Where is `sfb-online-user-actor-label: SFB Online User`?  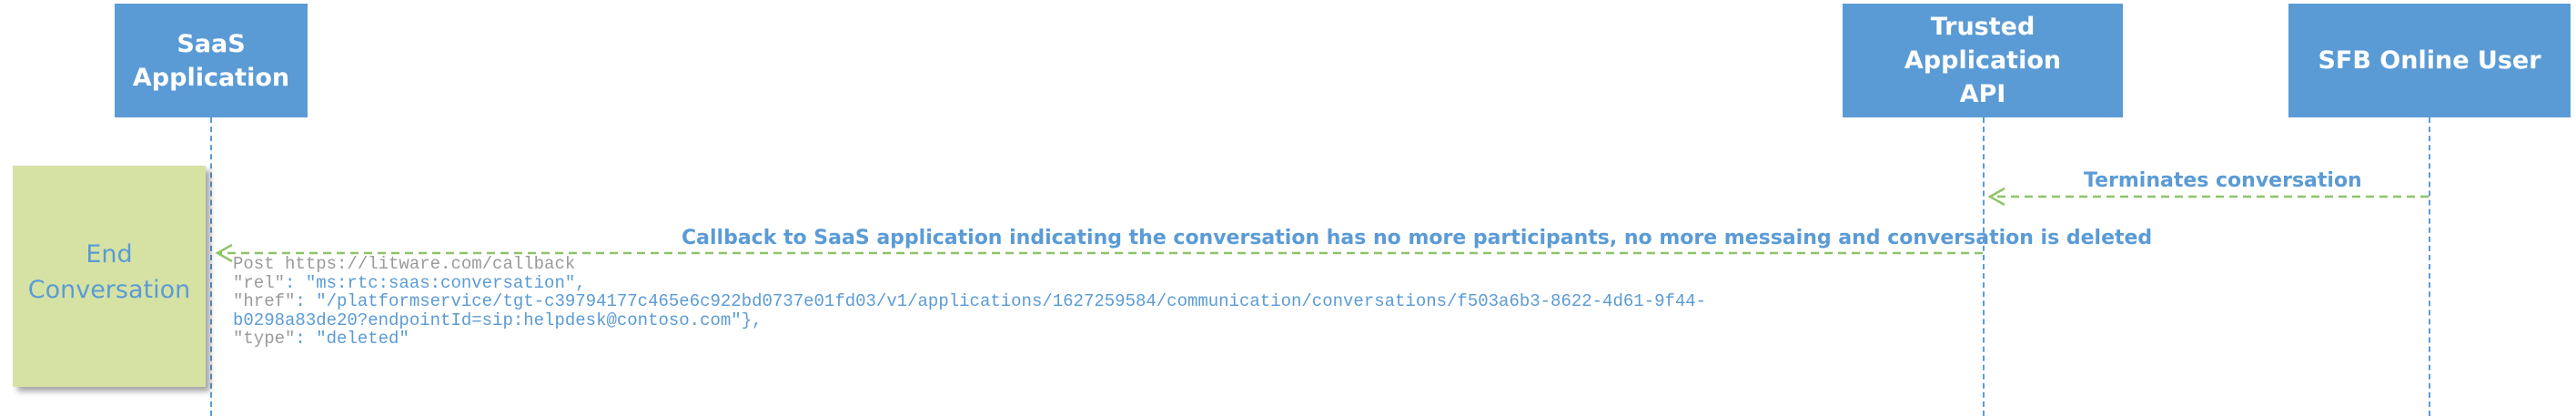 sfb-online-user-actor-label: SFB Online User is located at coordinates (2429, 60).